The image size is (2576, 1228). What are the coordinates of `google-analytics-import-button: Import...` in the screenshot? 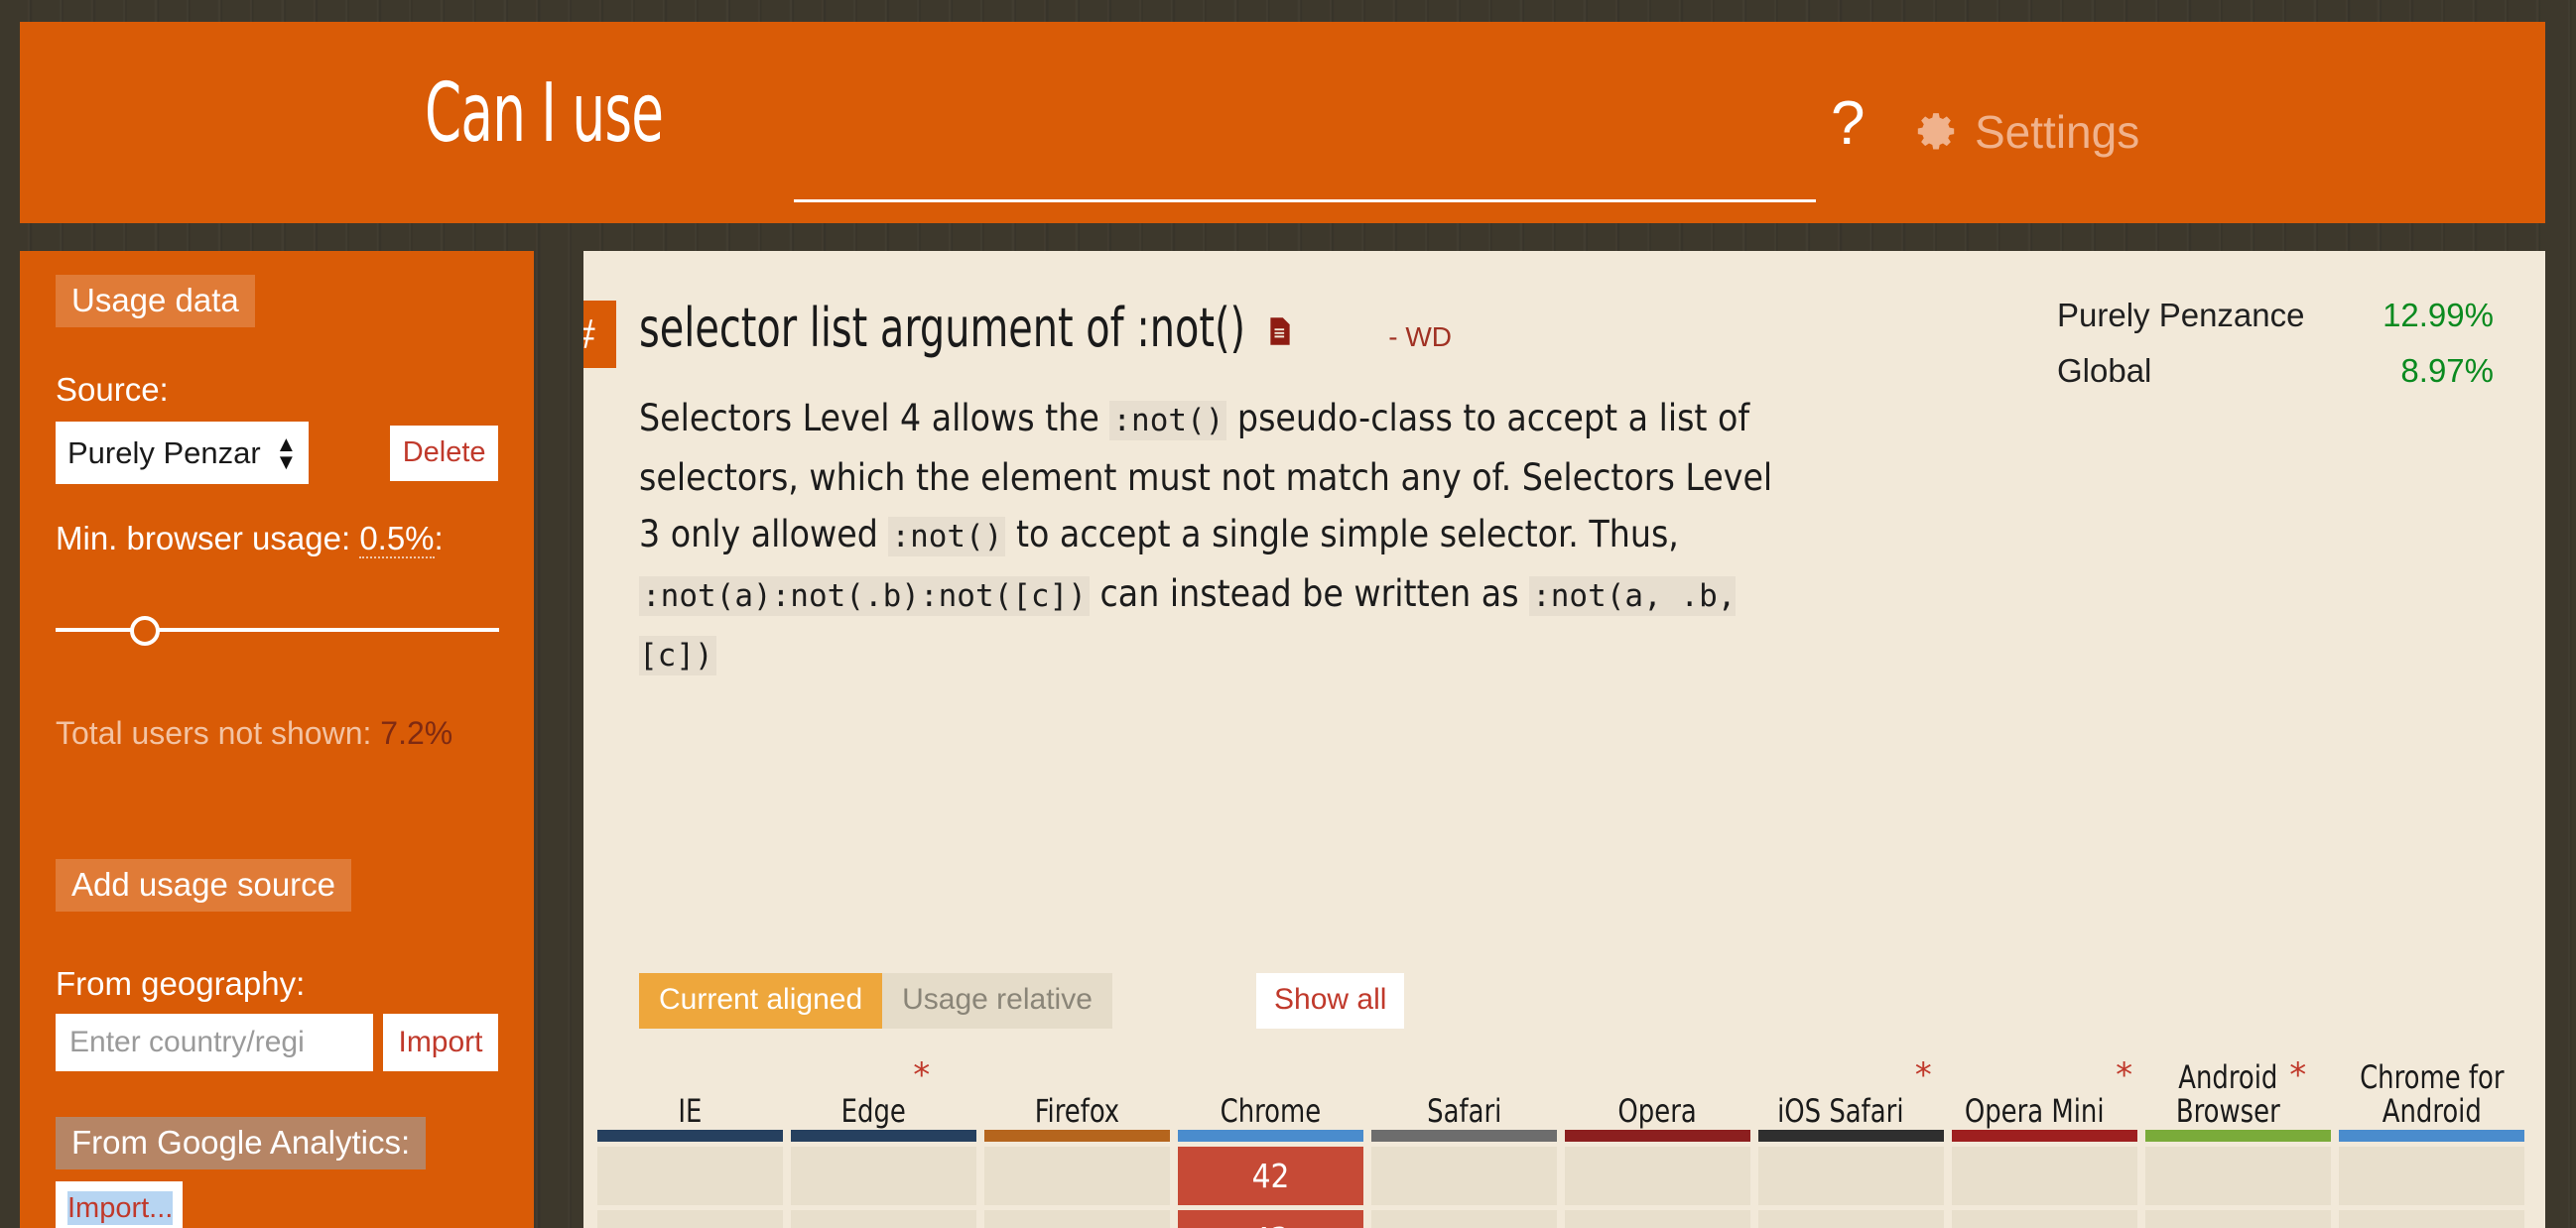 It's located at (120, 1204).